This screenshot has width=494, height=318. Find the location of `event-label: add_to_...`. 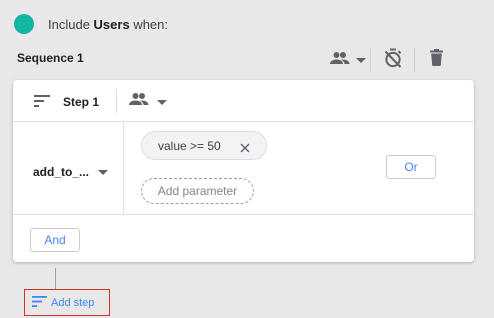

event-label: add_to_... is located at coordinates (61, 172).